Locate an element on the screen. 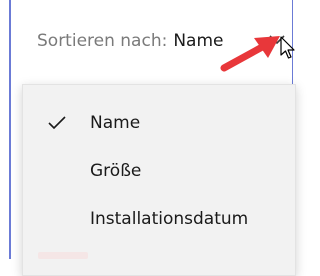  sort-selected-value: Name is located at coordinates (198, 41).